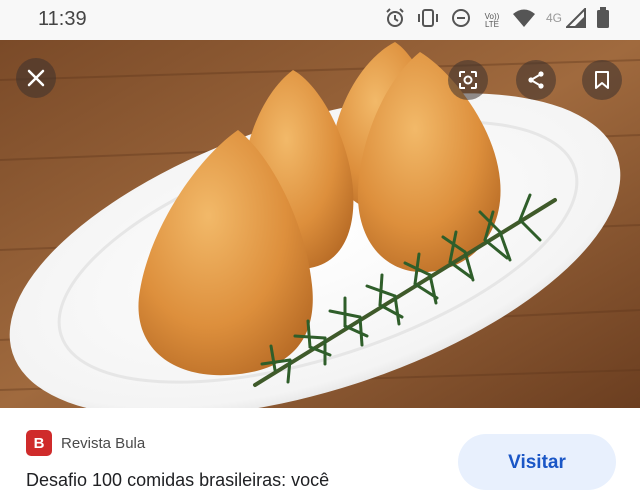  I want to click on volte-icon: Vo)) LTE, so click(492, 20).